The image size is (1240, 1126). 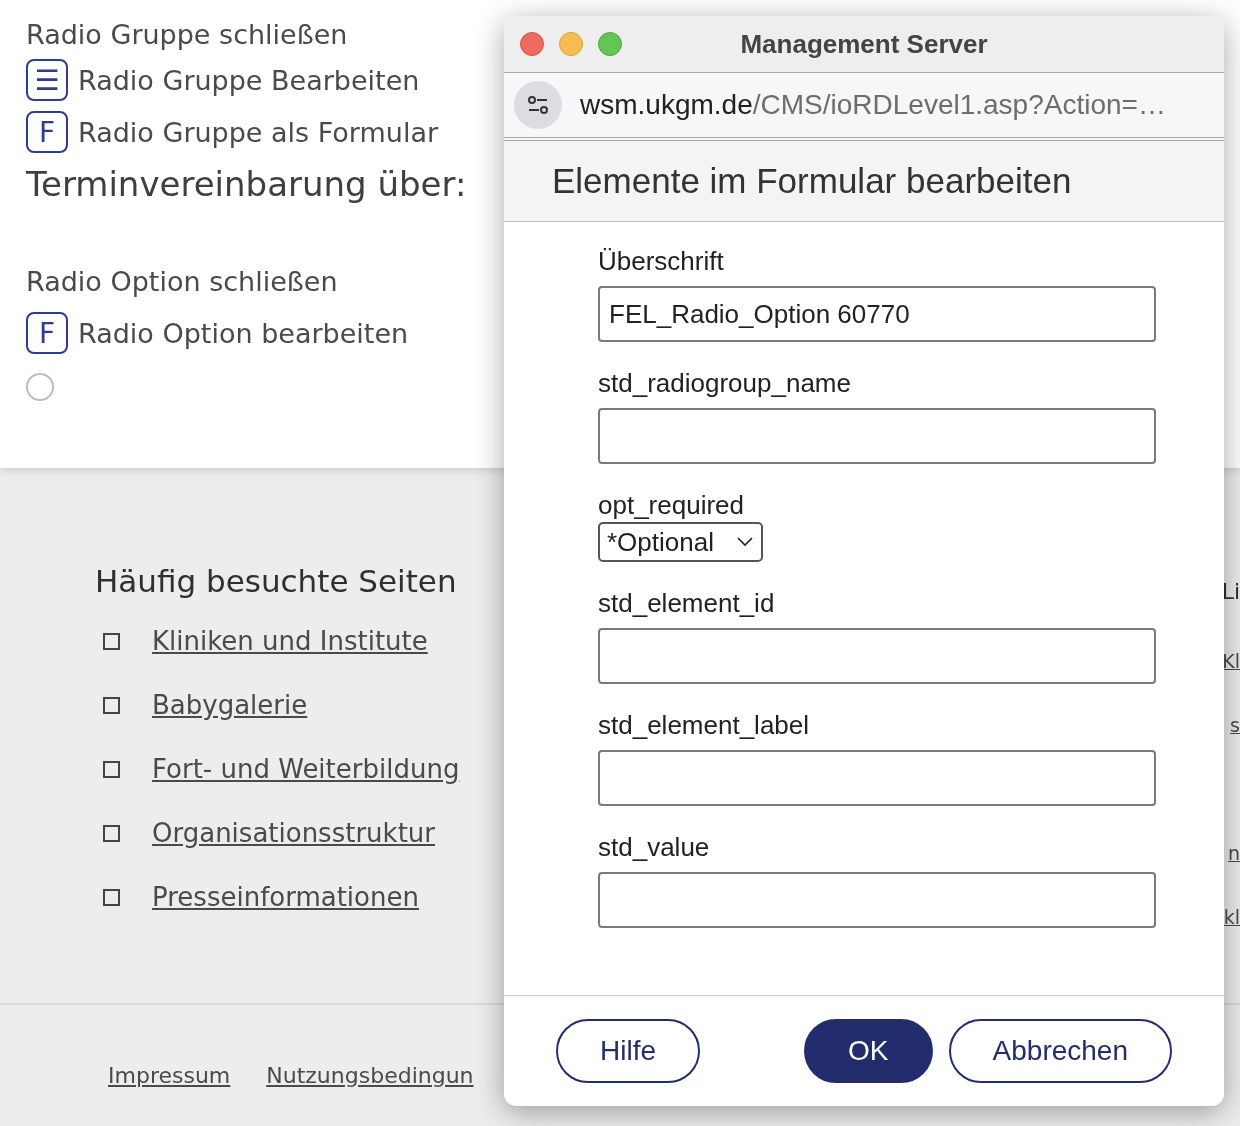 I want to click on field-label: std_element_id, so click(x=687, y=603).